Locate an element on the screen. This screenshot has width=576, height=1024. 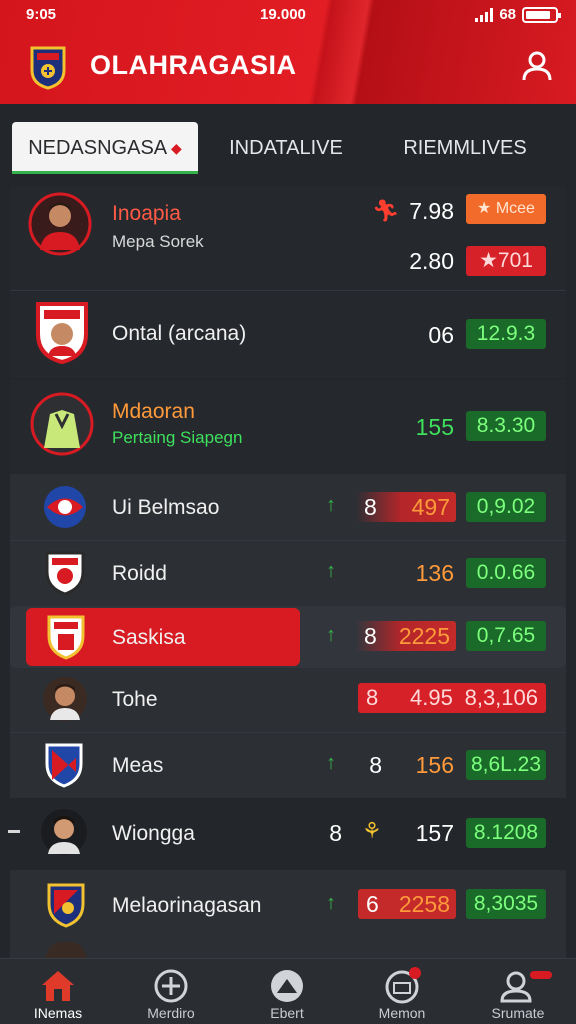
value: 156 is located at coordinates (434, 765).